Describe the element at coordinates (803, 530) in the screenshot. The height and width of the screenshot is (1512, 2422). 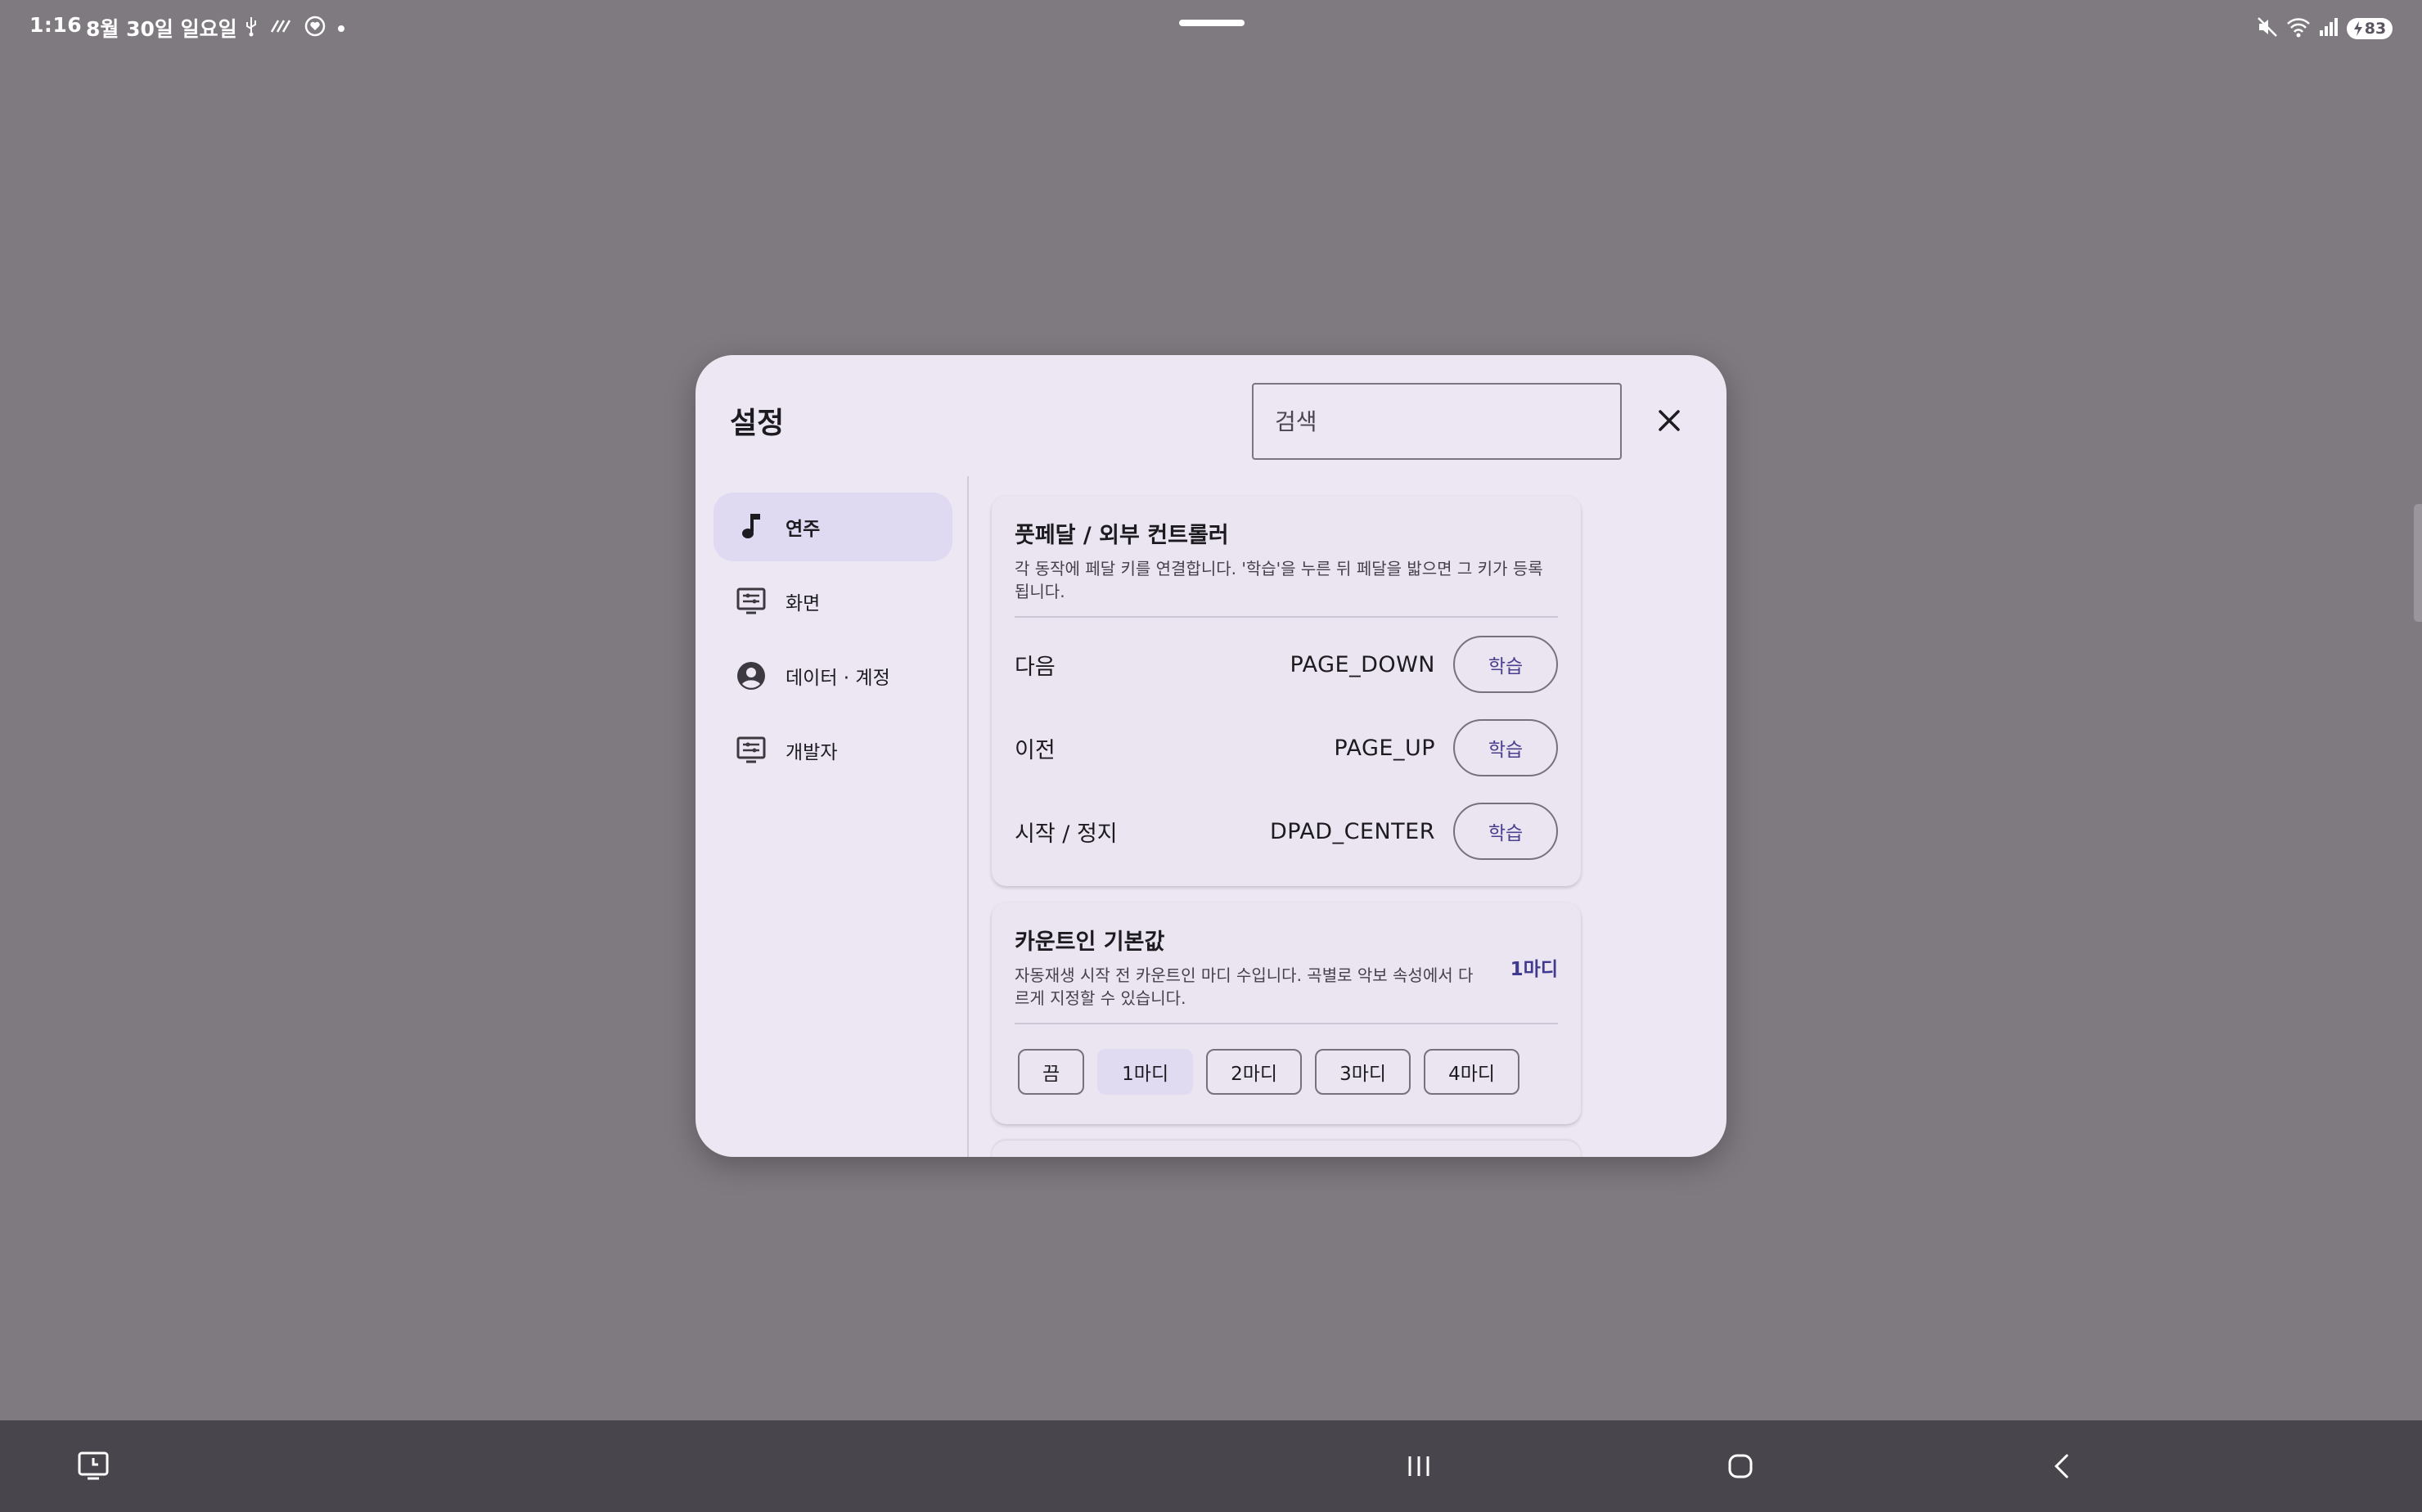
I see `sidebar-item-label: 연주` at that location.